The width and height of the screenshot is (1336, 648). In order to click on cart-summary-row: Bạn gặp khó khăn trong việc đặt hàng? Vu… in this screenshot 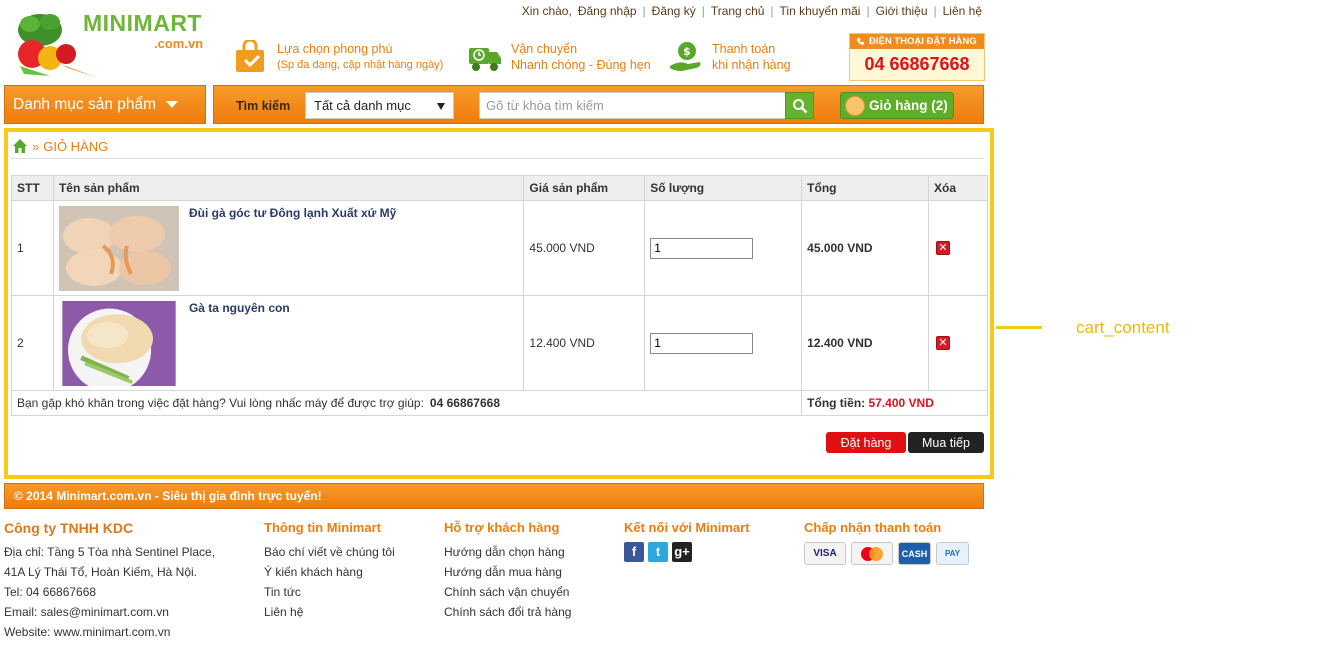, I will do `click(499, 403)`.